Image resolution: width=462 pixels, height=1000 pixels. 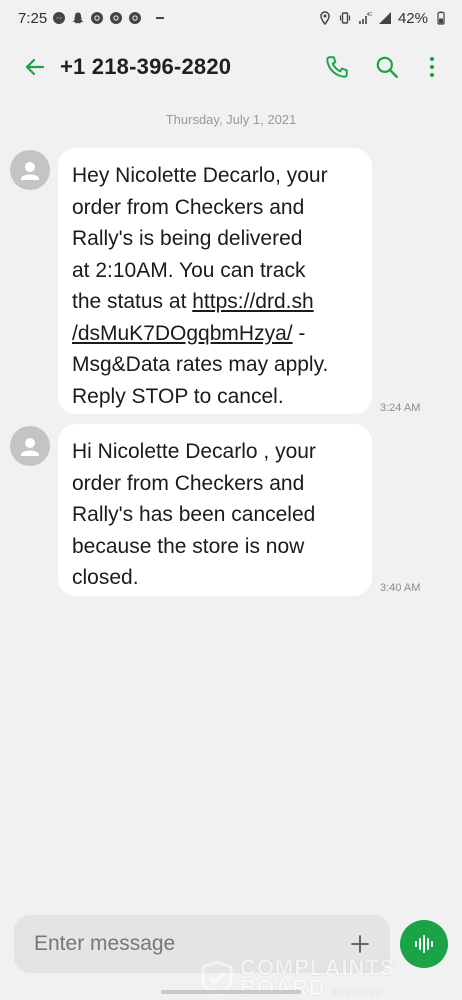 I want to click on message-line: /dsMuK7DOgqbmHzya/ -, so click(x=215, y=334).